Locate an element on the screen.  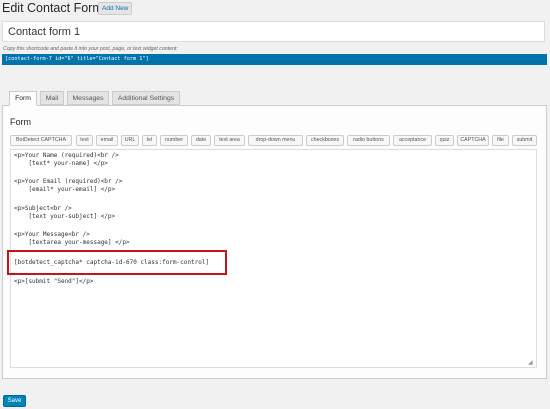
tag-button-checkboxes: checkboxes is located at coordinates (325, 140).